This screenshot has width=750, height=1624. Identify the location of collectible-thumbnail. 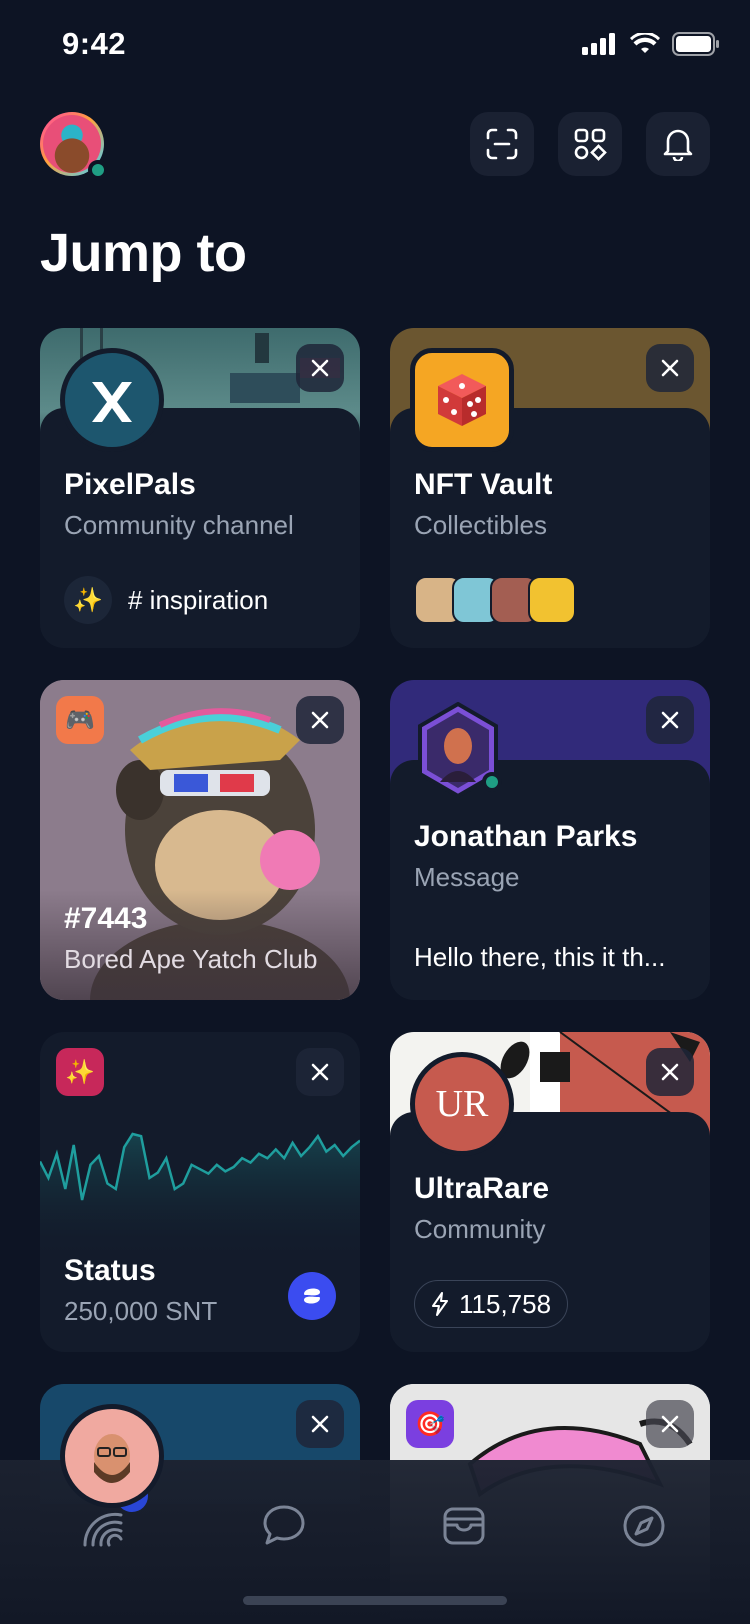
(552, 600).